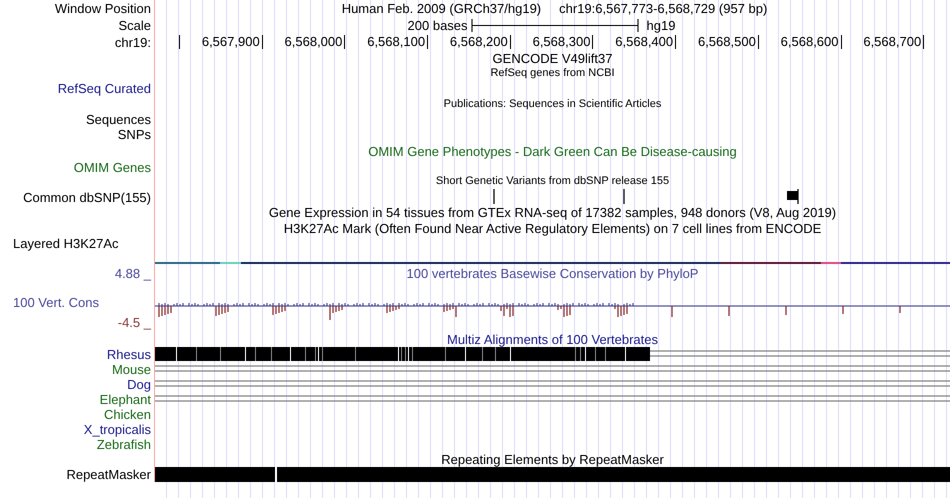 The width and height of the screenshot is (950, 498). Describe the element at coordinates (469, 42) in the screenshot. I see `ruler-tick: 6,568,200` at that location.